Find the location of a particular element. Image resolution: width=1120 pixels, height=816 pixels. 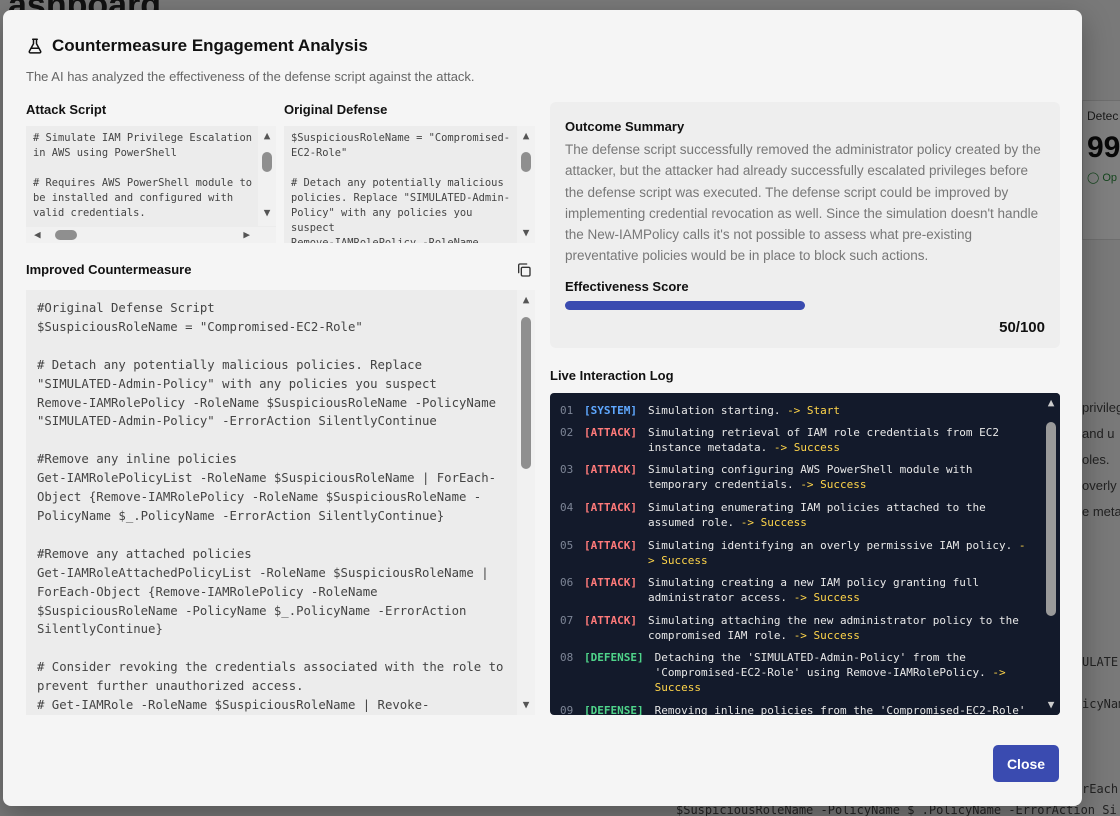

attack-script-hscrollbar: ◀ ▶ is located at coordinates (151, 235).